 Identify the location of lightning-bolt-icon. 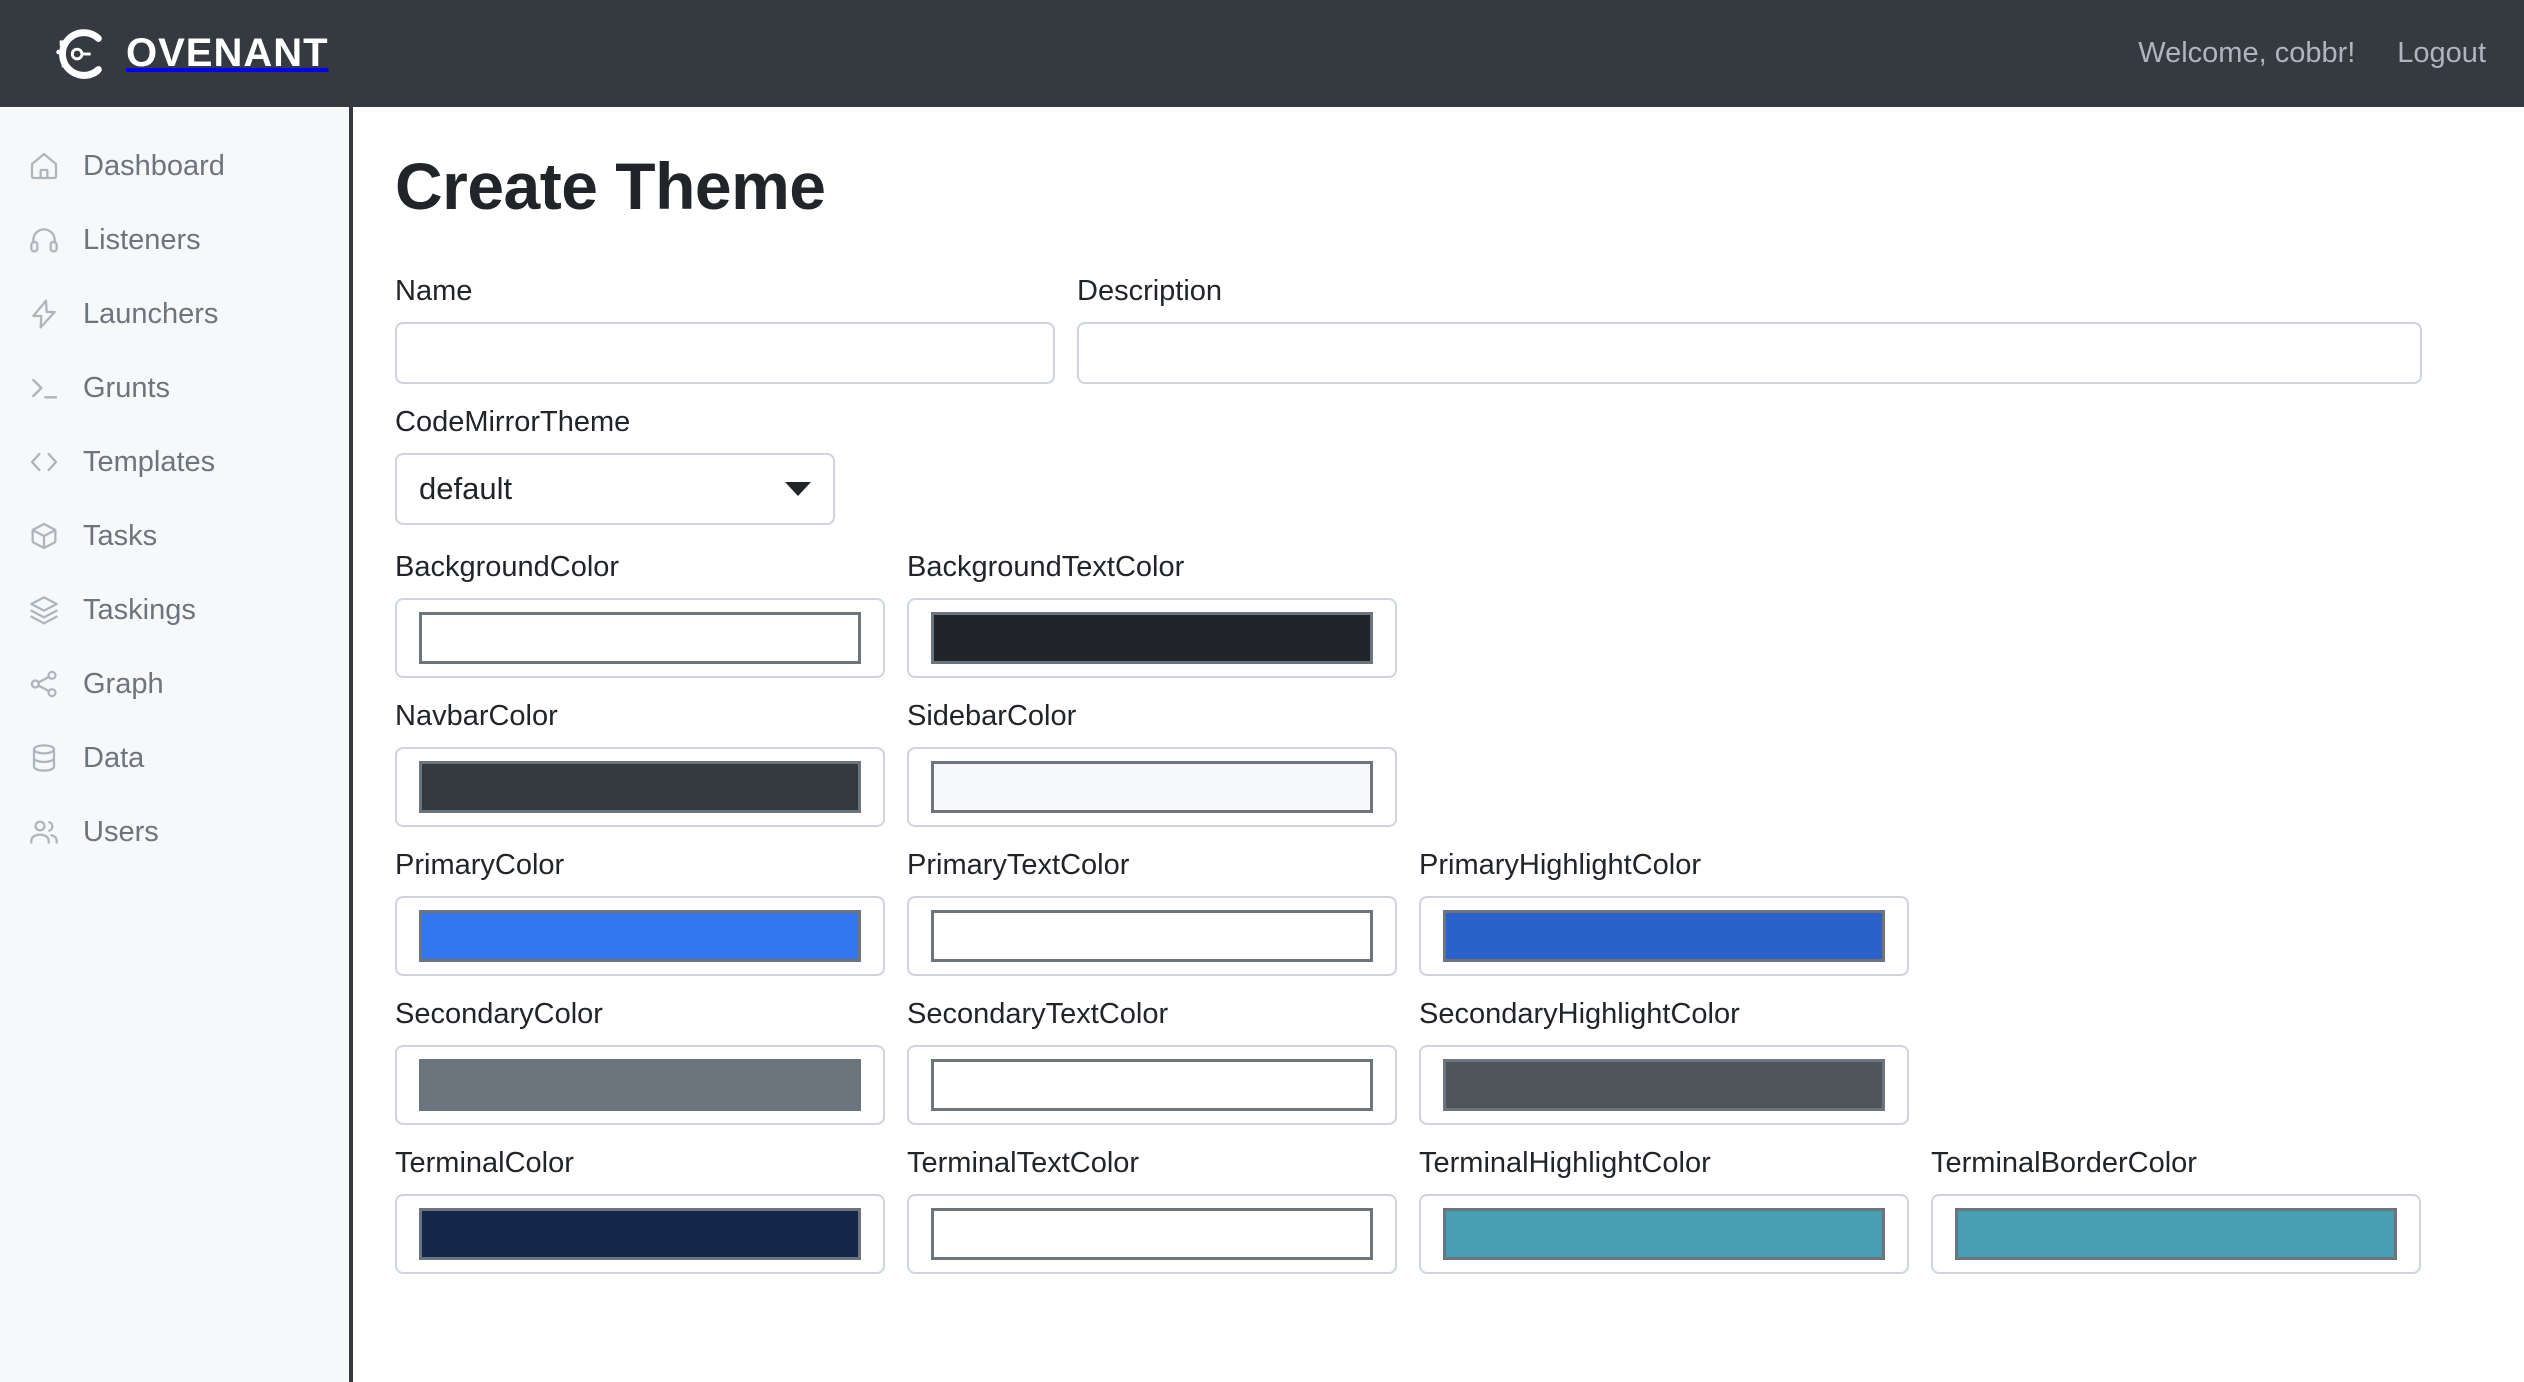
(44, 314).